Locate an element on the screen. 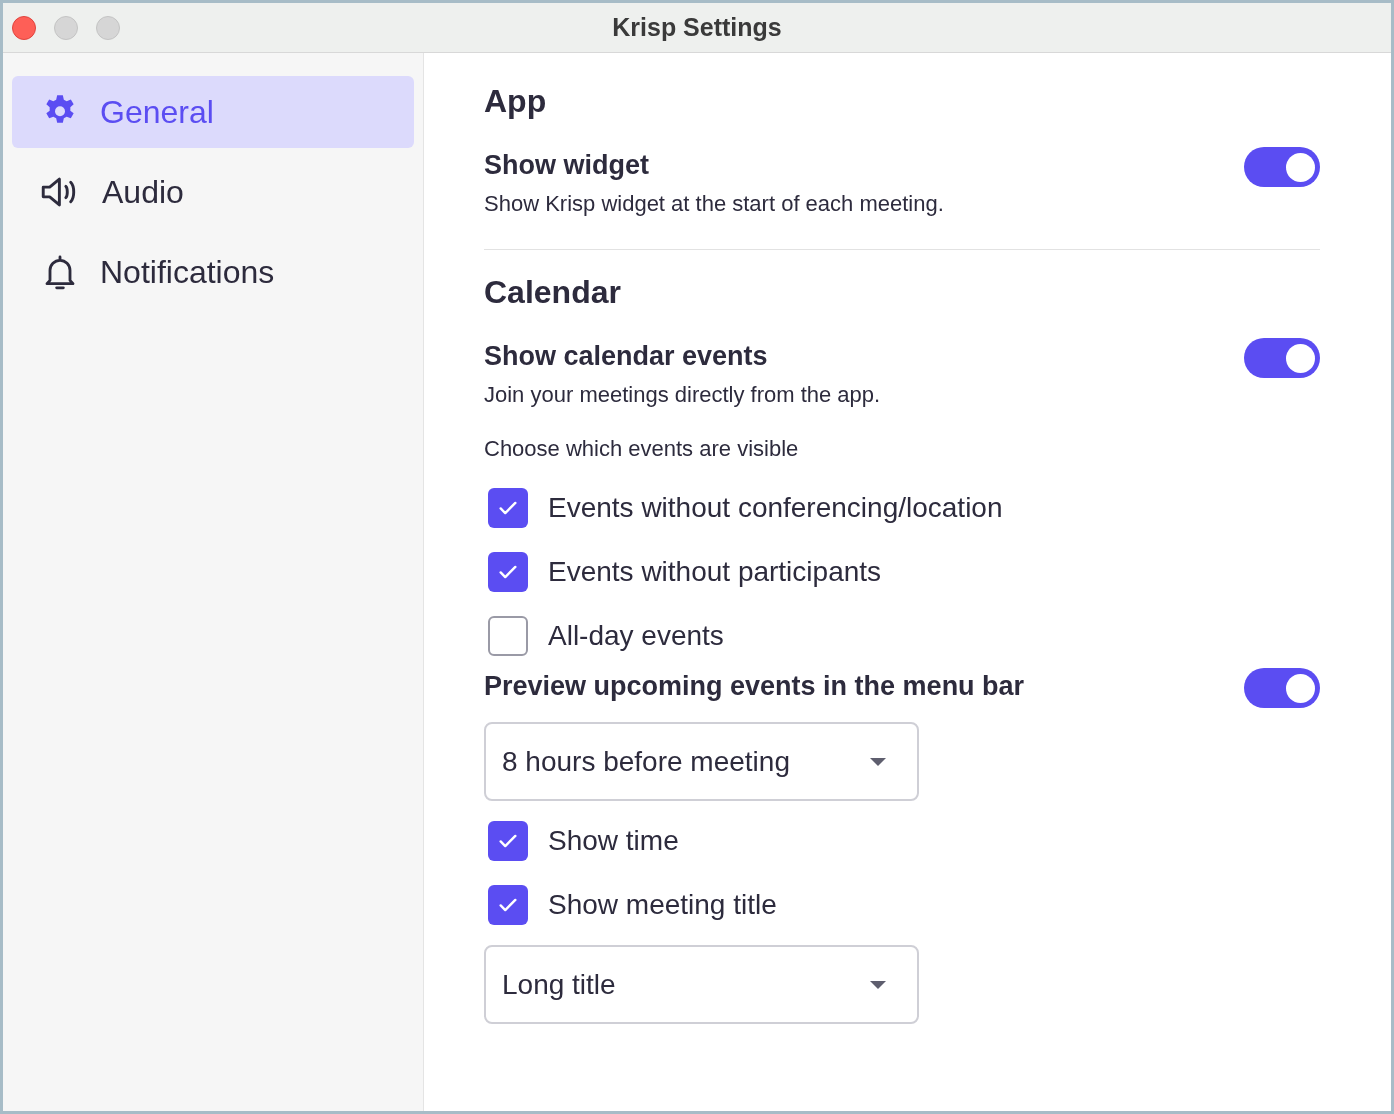  setting-label: Preview upcoming events in the menu bar is located at coordinates (754, 686).